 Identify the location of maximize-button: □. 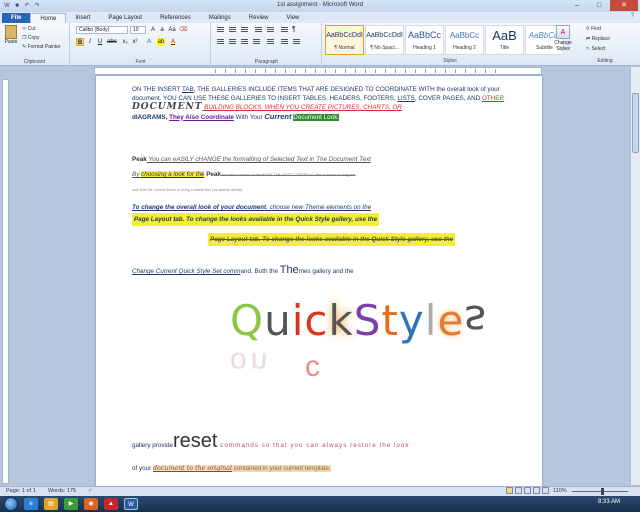
(599, 5).